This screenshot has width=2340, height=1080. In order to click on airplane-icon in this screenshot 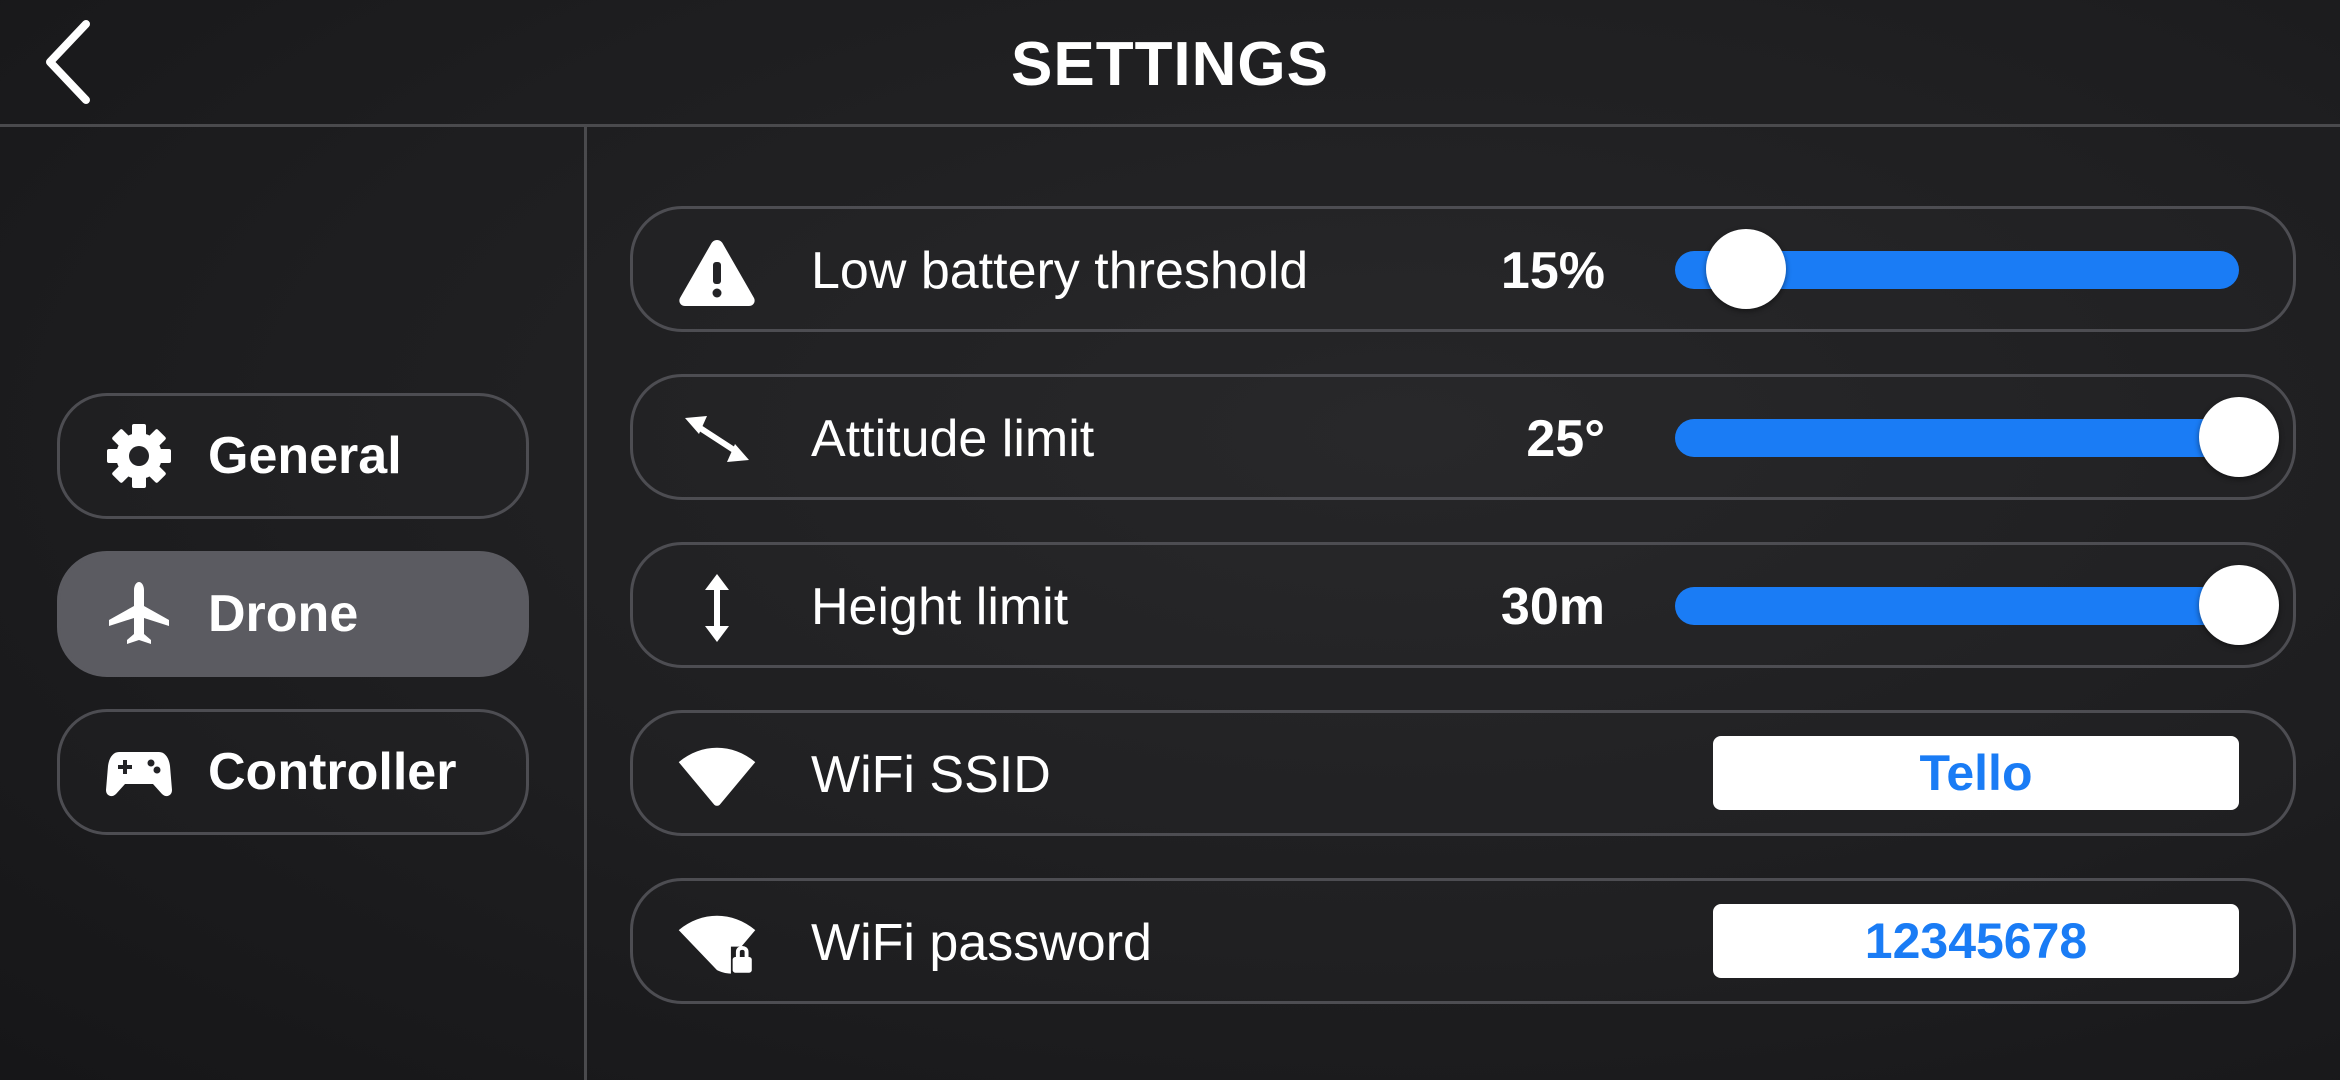, I will do `click(139, 614)`.